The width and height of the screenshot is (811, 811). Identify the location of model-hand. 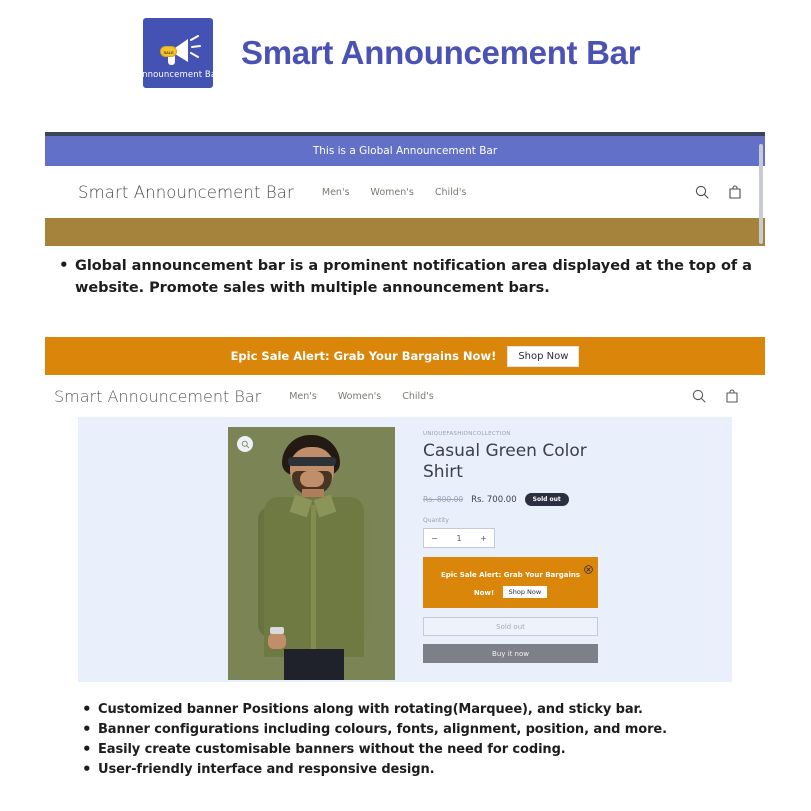
(277, 641).